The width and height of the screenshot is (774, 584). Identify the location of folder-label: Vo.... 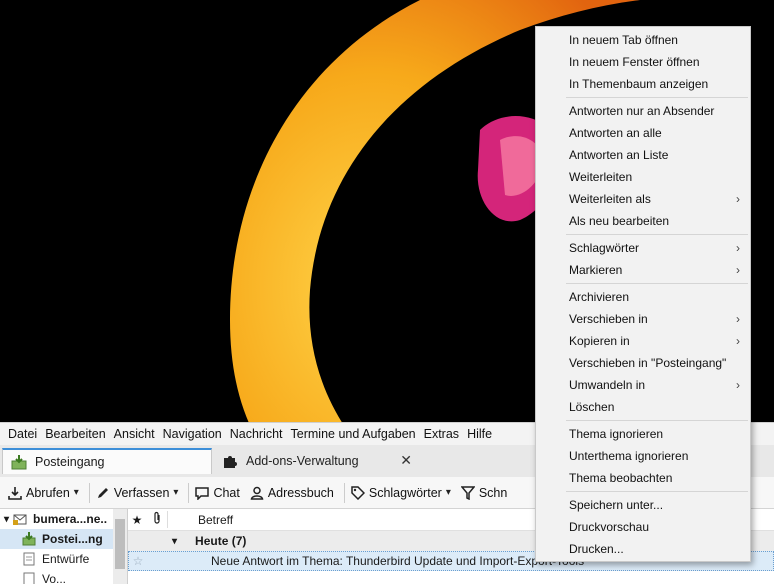
(54, 578).